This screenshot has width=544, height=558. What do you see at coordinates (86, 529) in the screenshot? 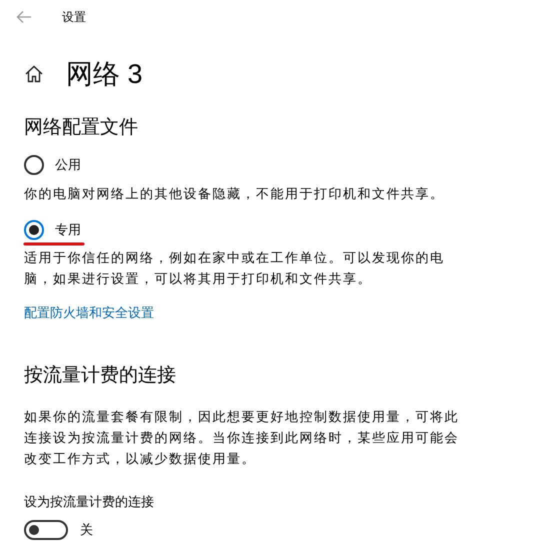
I see `toggle-state: 关` at bounding box center [86, 529].